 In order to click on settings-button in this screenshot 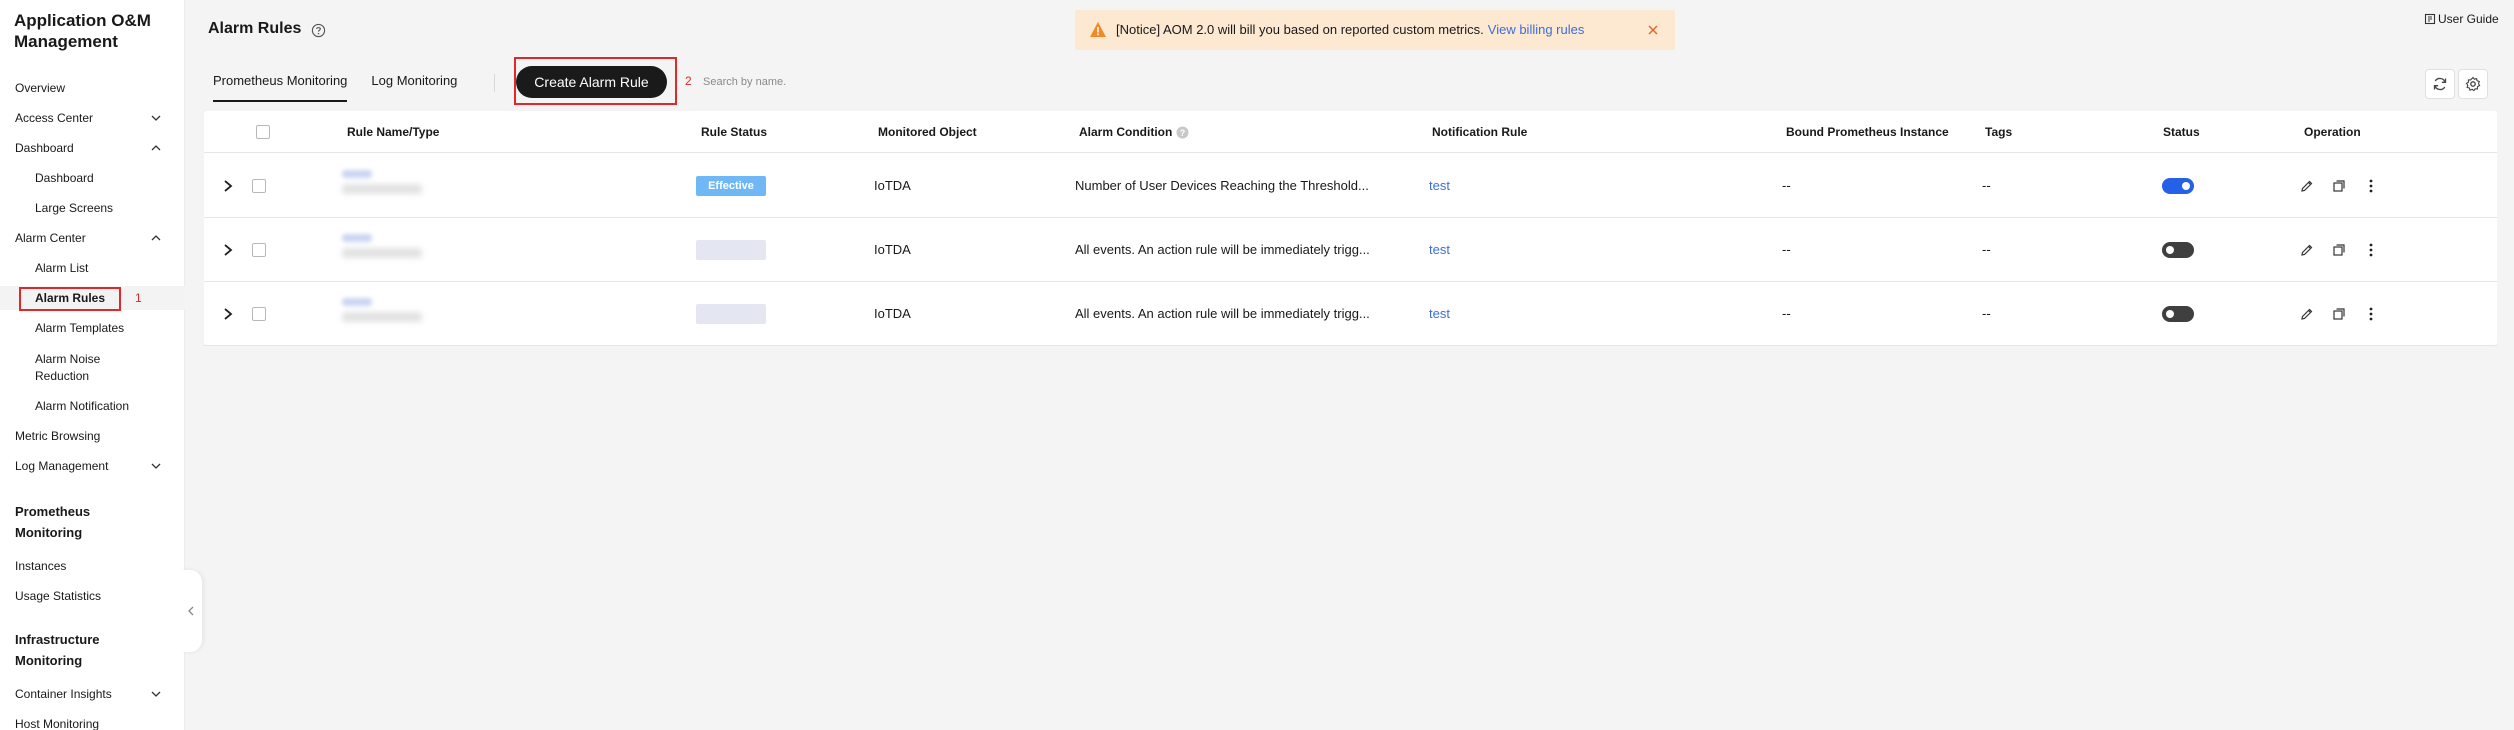, I will do `click(2473, 84)`.